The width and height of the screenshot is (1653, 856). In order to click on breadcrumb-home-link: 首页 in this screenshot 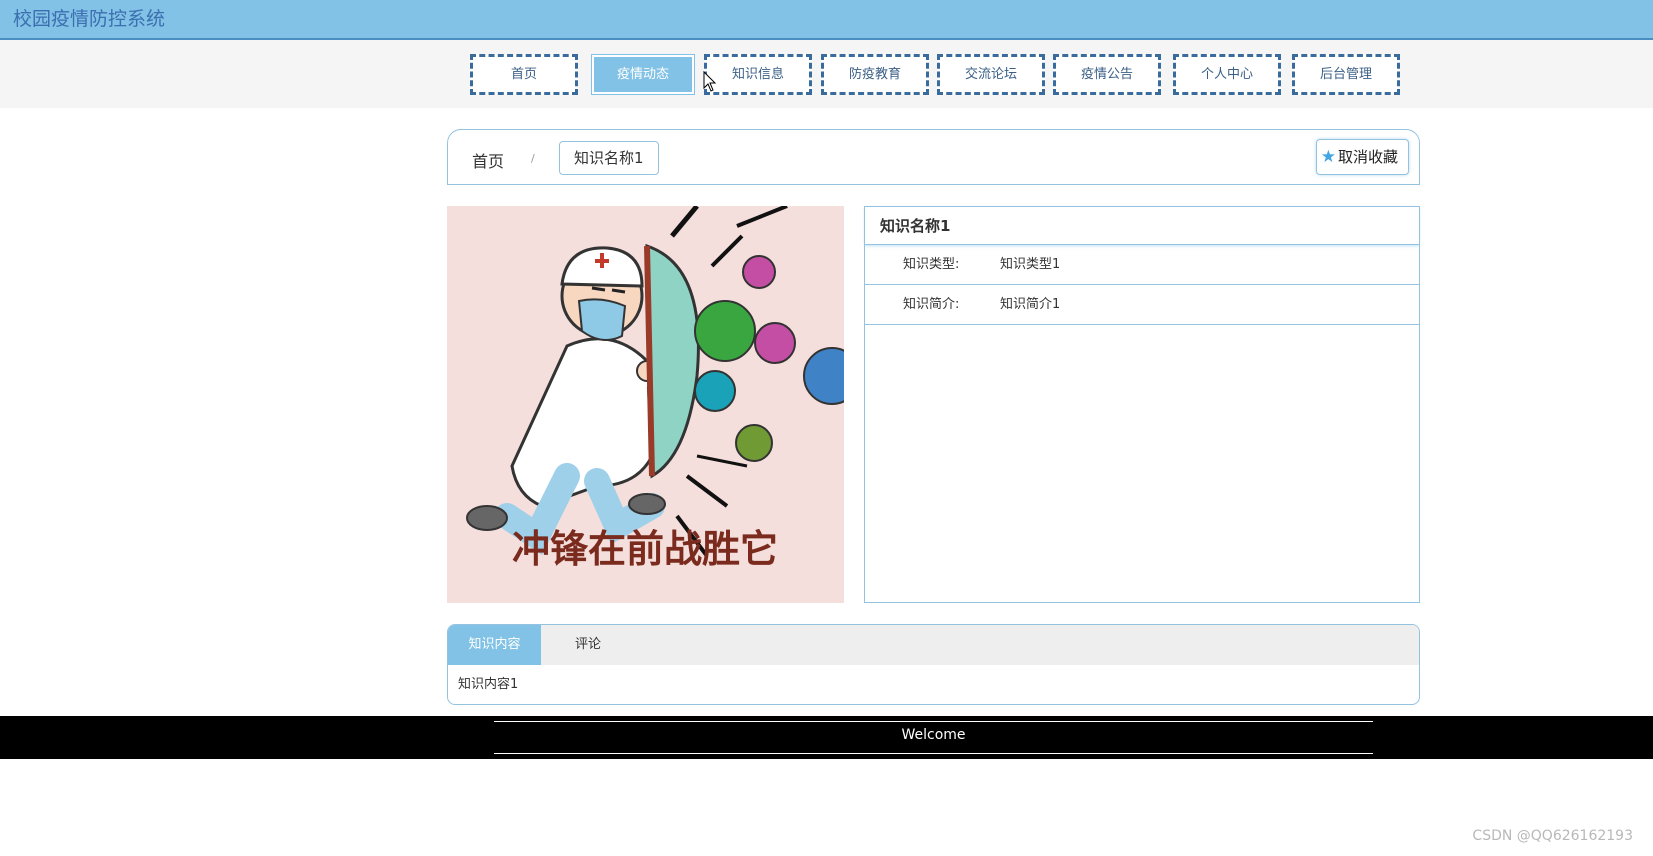, I will do `click(488, 160)`.